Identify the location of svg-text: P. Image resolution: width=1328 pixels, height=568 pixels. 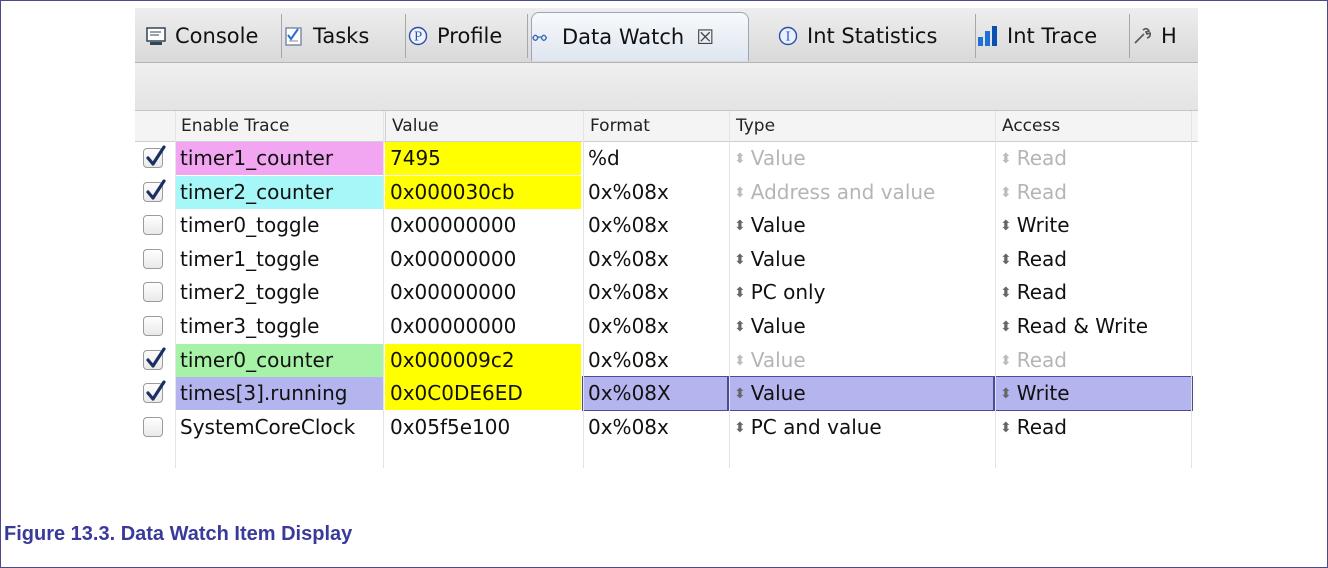
(418, 37).